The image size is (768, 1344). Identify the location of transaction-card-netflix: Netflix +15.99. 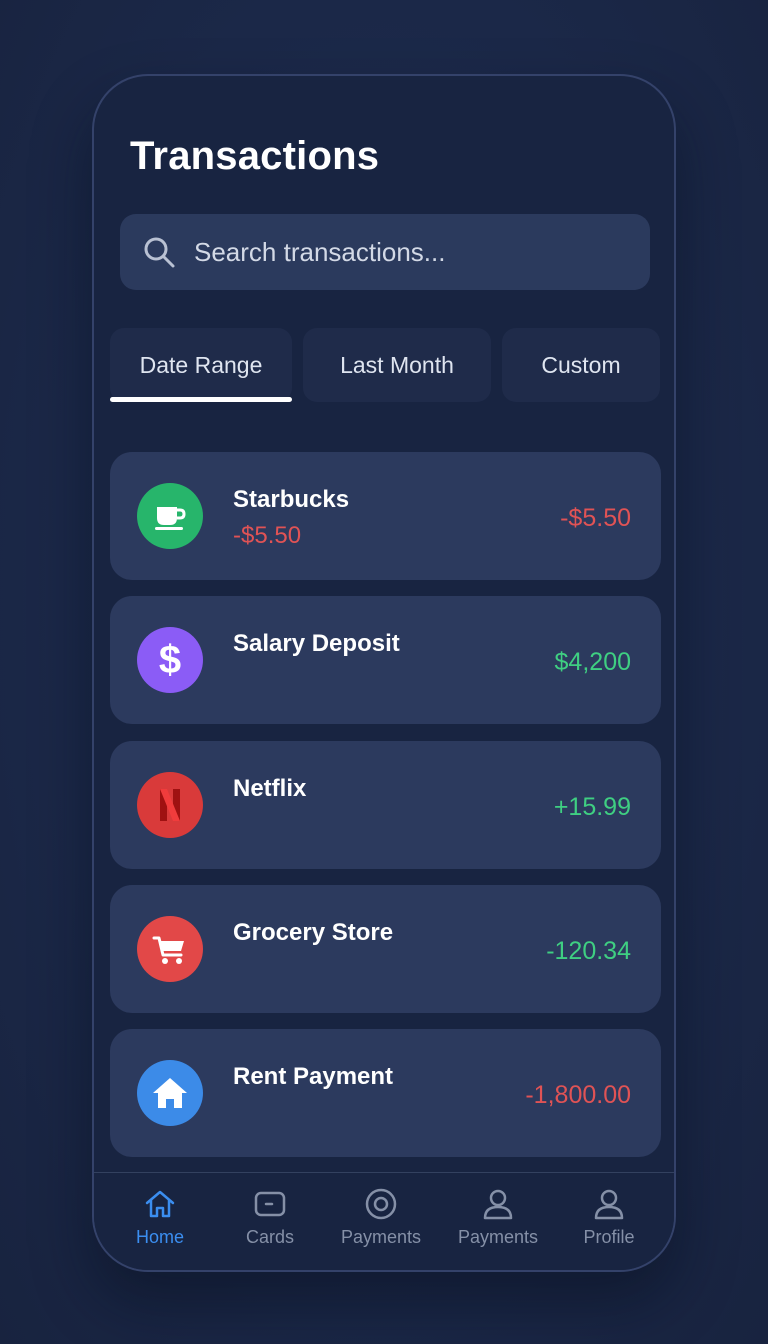
(385, 805).